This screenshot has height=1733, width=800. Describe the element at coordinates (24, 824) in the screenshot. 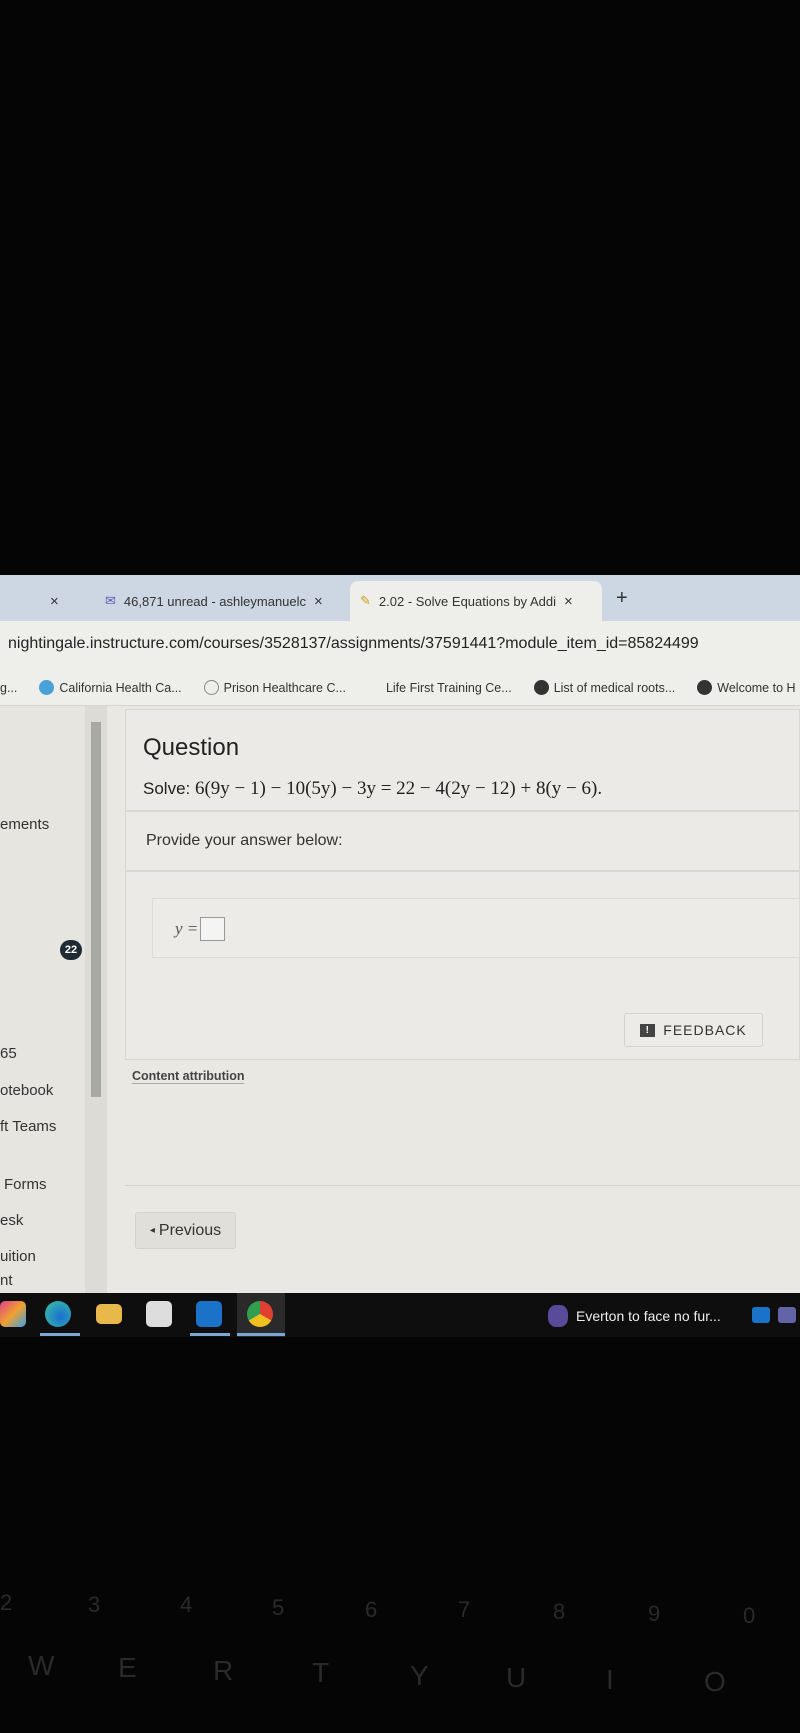

I see `nav-item: ements` at that location.